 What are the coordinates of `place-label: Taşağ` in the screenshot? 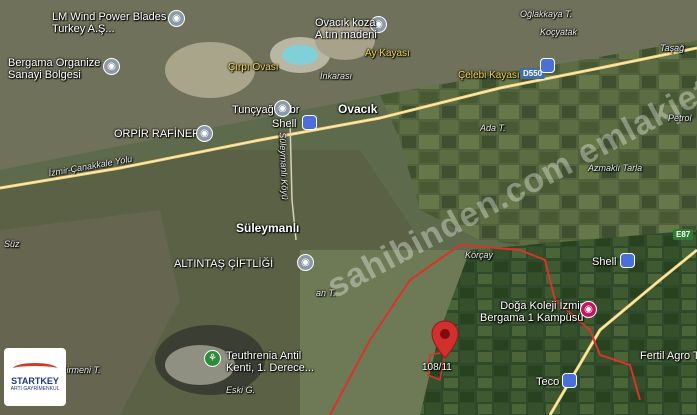 It's located at (672, 48).